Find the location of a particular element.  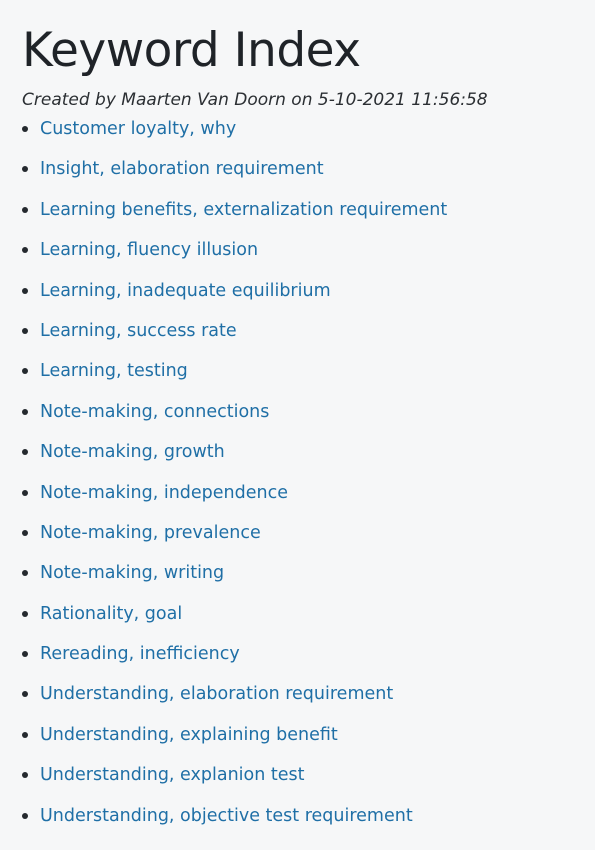

keyword-link: Insight, elaboration requirement is located at coordinates (182, 169).